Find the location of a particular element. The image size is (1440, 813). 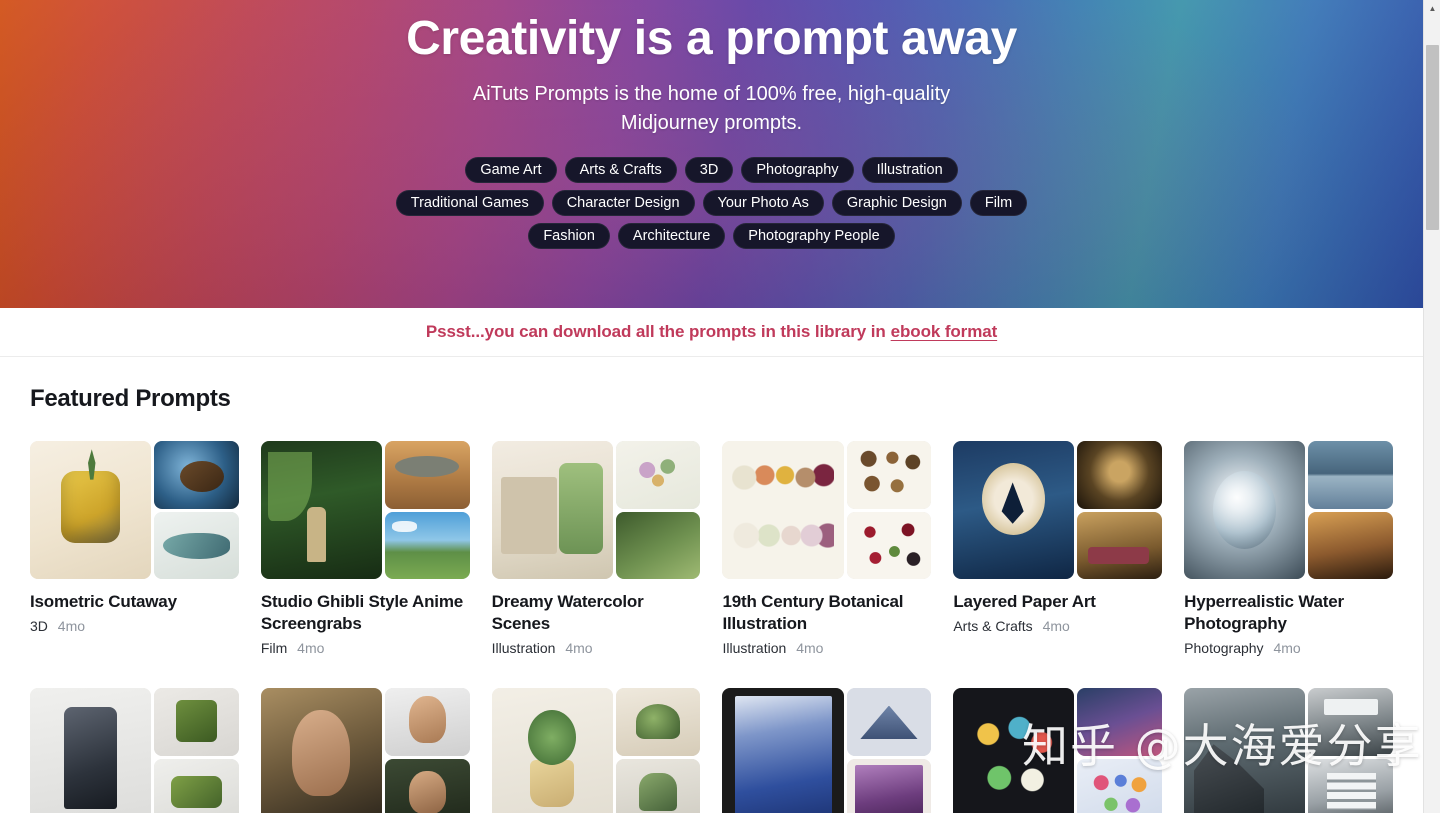

card-meta: Illustration 4mo is located at coordinates (596, 648).